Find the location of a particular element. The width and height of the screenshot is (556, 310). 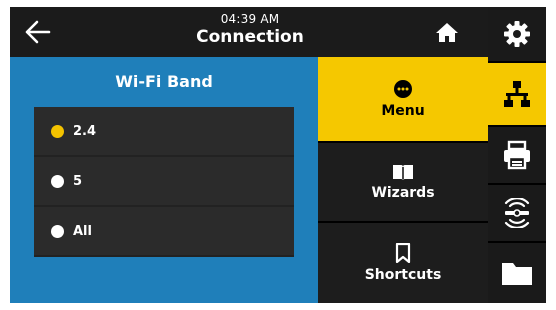

title-block: 04:39 AM Connection is located at coordinates (250, 30).